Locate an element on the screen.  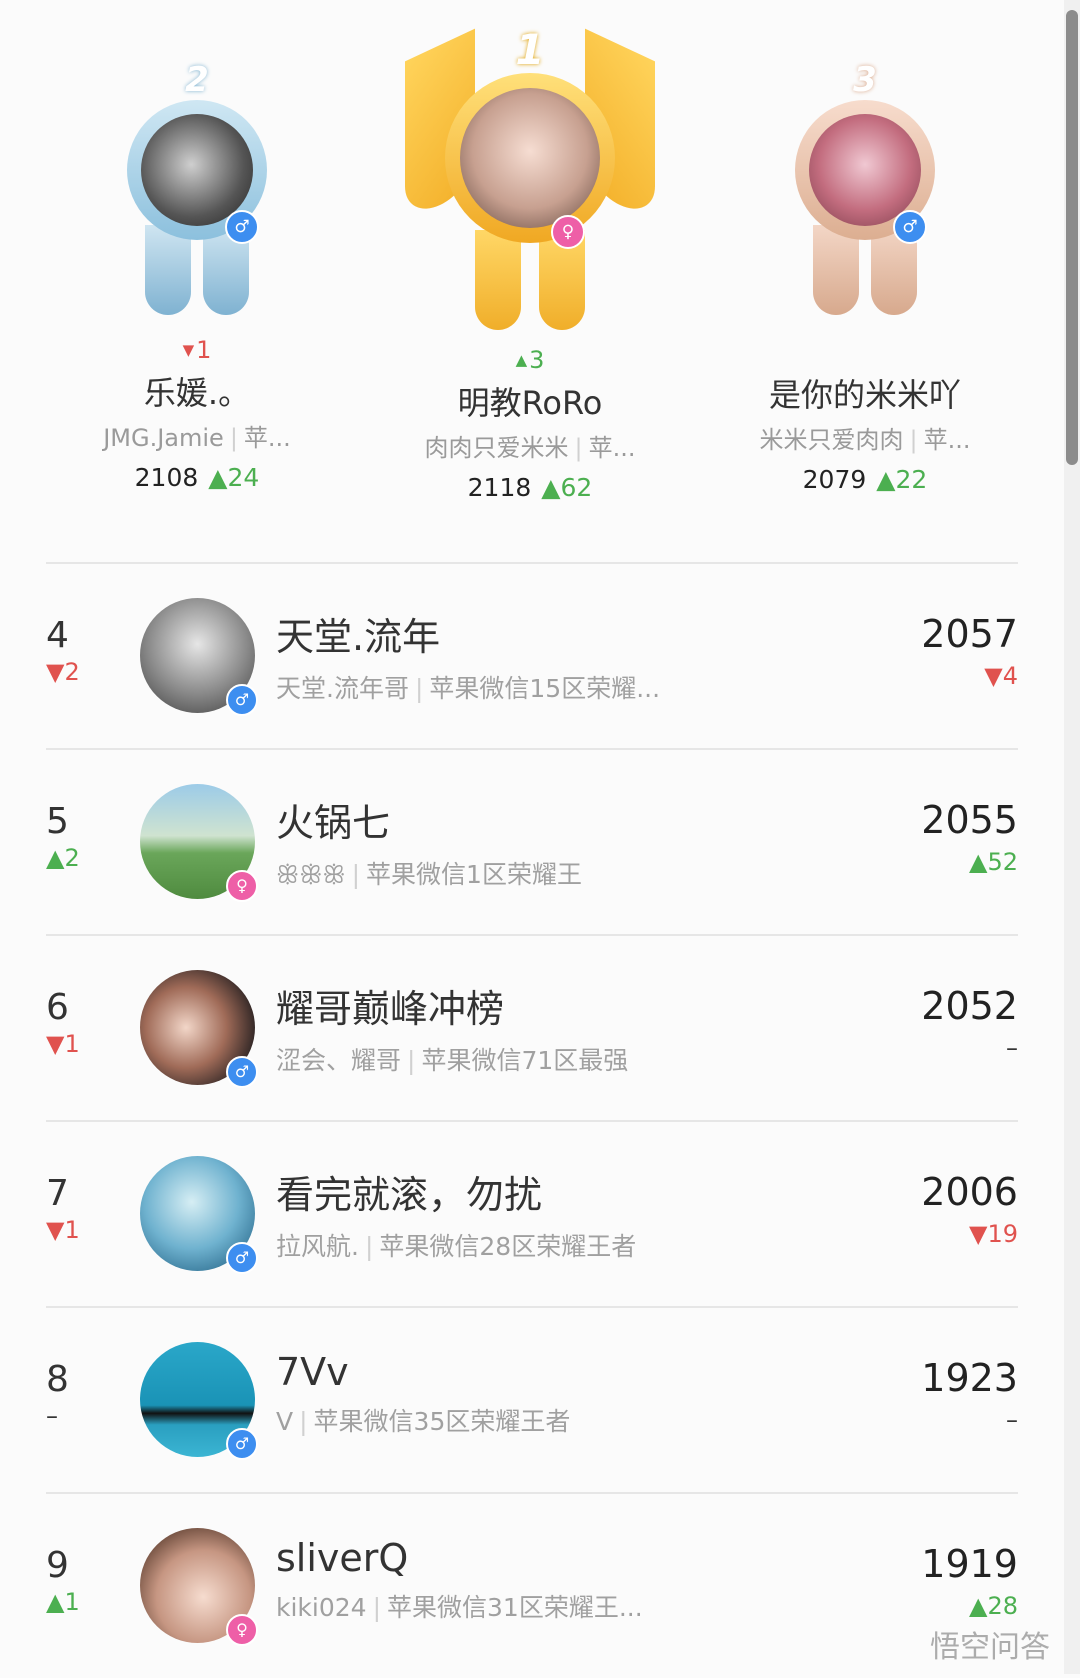
list-item: 8 – ♂ 7Vv V | 苹果微信35区荣耀王者 1923 – is located at coordinates (532, 1399).